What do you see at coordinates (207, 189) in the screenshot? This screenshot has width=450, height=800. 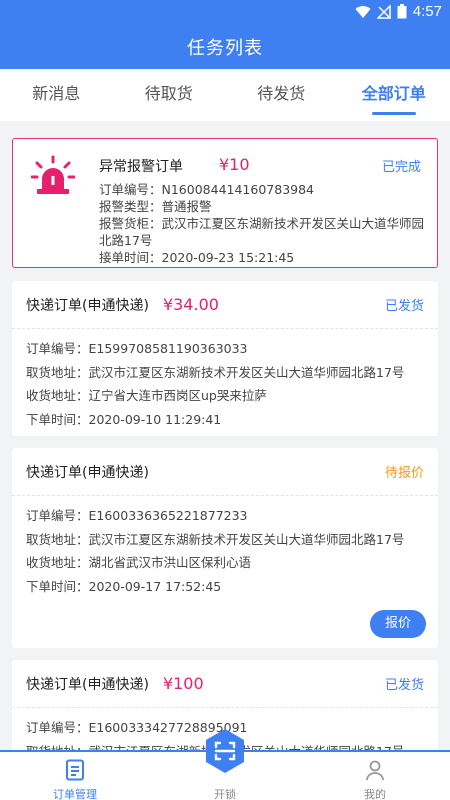 I see `alarm-order-number: 订单编号：N160084414160783984` at bounding box center [207, 189].